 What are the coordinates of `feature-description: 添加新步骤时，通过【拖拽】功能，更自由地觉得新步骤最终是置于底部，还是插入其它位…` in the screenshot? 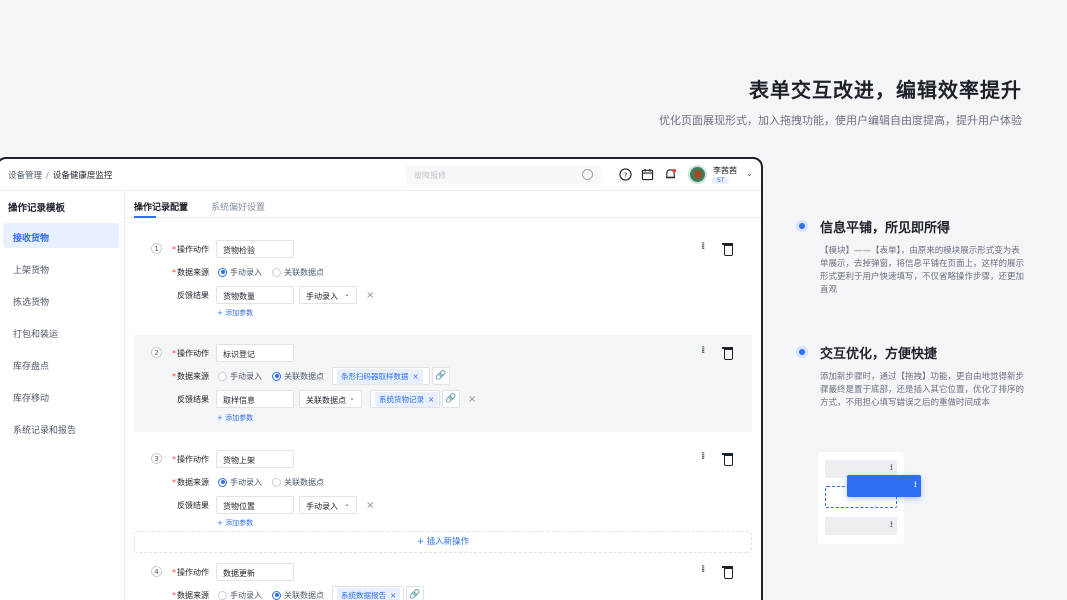 It's located at (922, 390).